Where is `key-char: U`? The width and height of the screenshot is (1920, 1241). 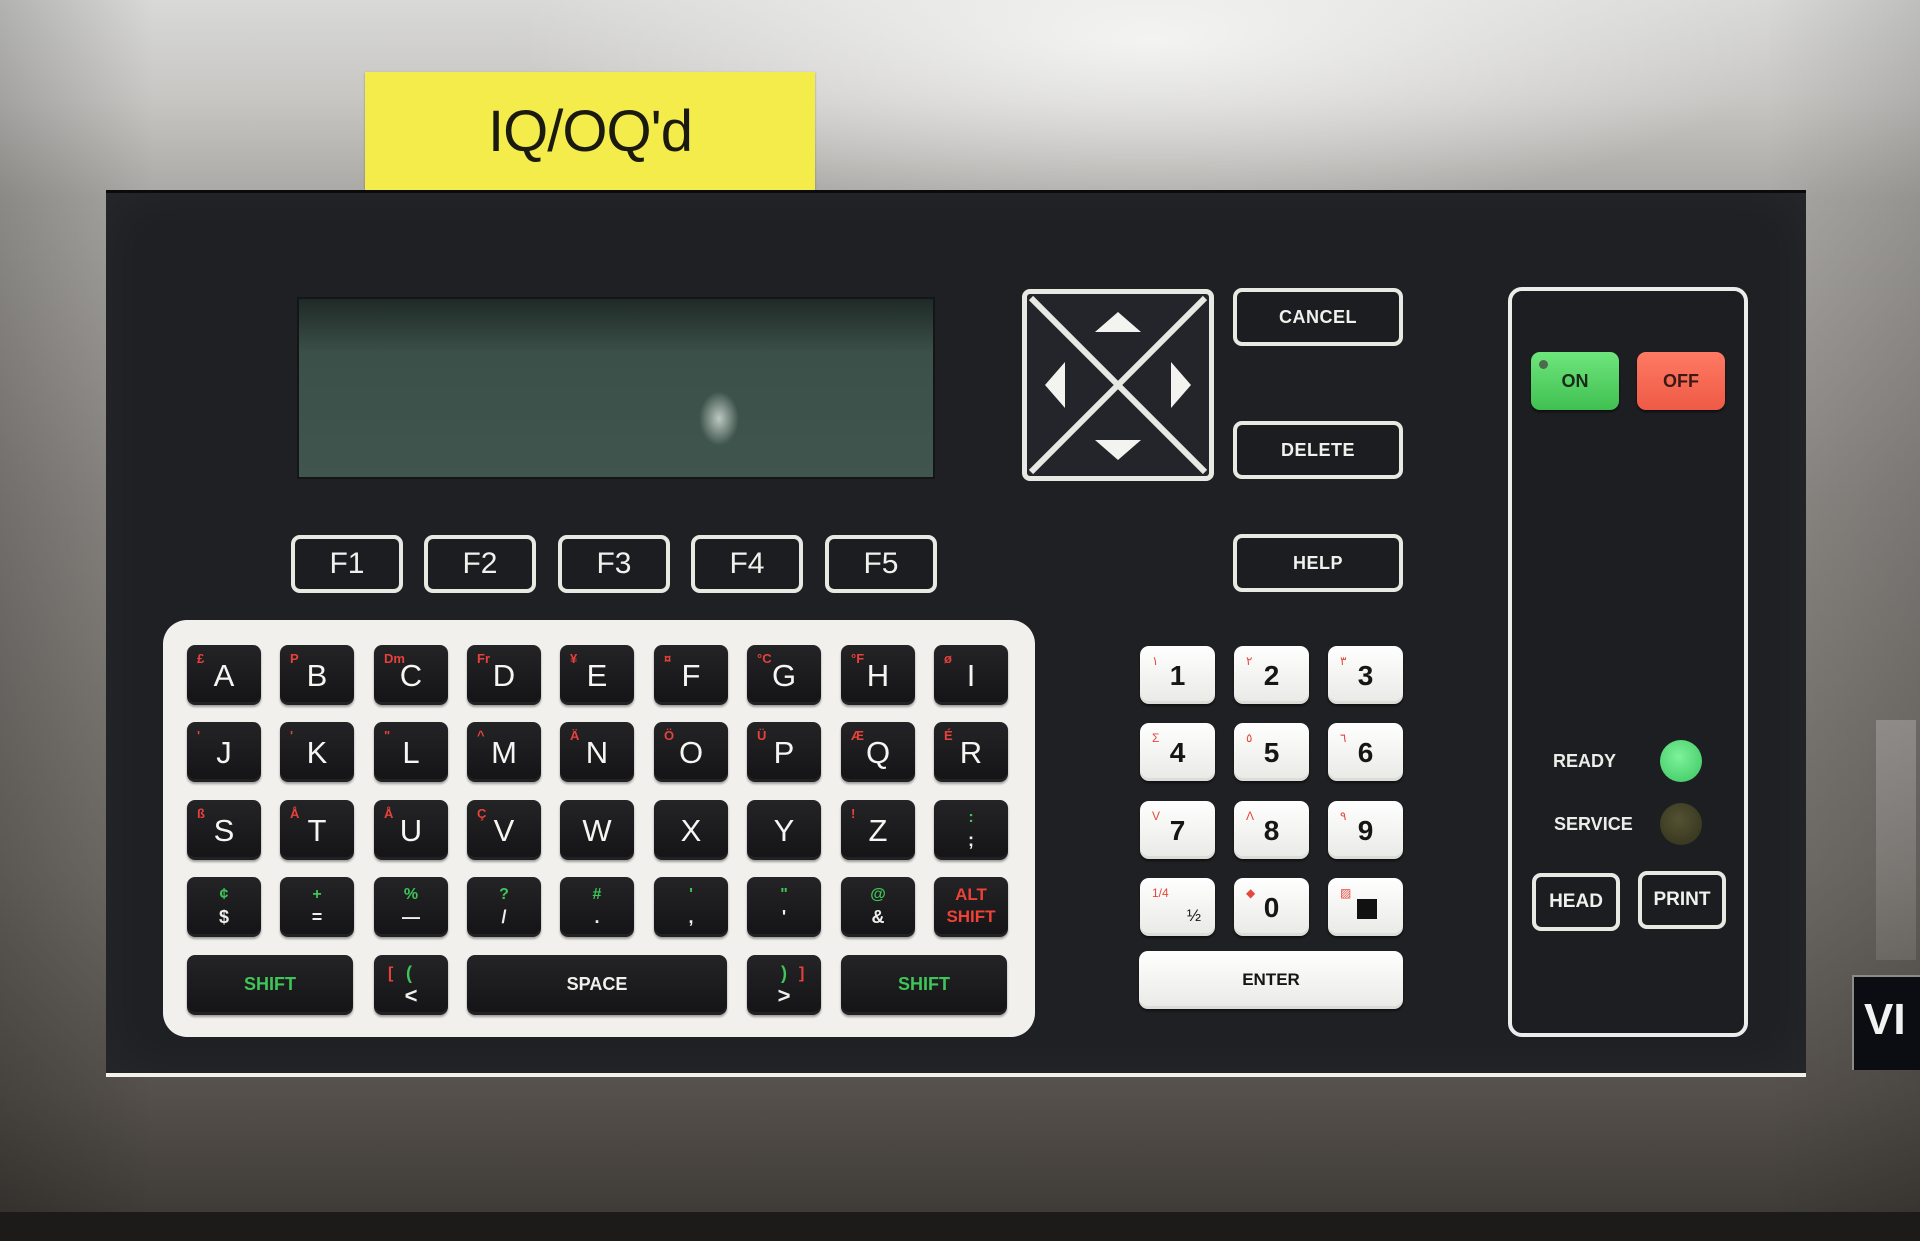 key-char: U is located at coordinates (411, 830).